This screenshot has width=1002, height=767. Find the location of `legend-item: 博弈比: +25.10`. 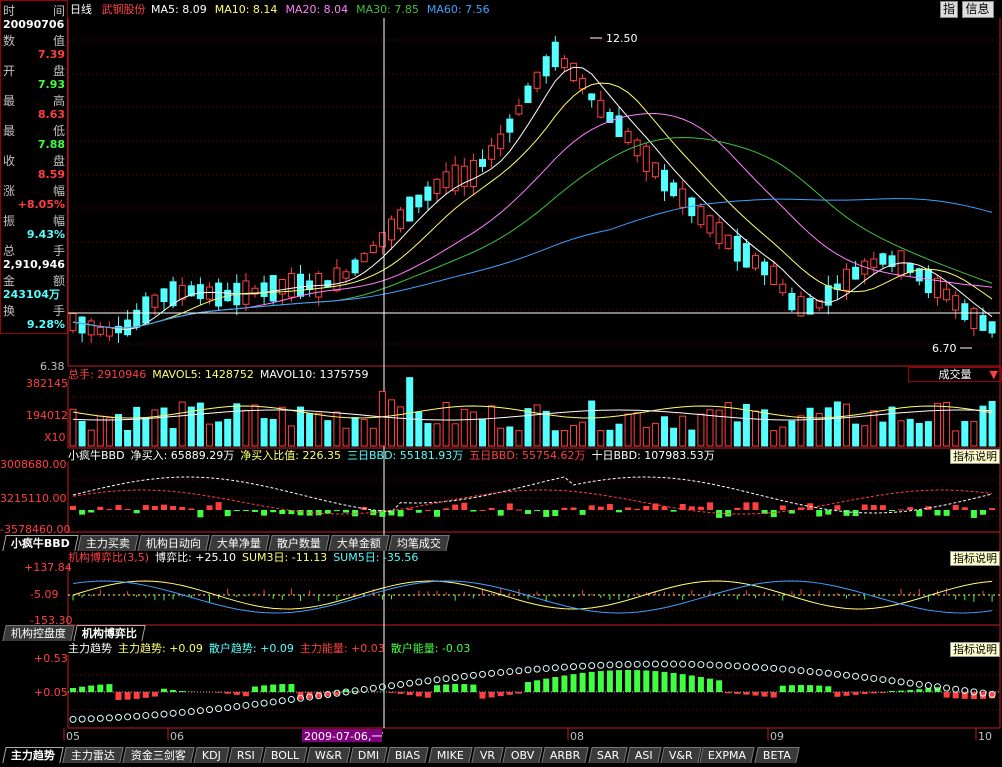

legend-item: 博弈比: +25.10 is located at coordinates (195, 557).